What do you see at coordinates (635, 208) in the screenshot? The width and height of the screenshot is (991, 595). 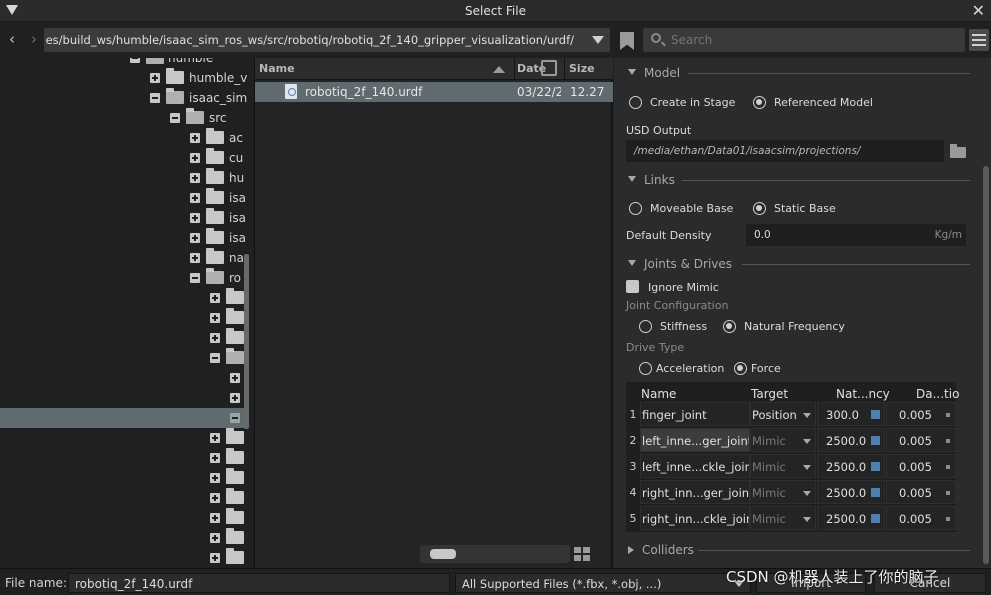 I see `radio-moveable-base` at bounding box center [635, 208].